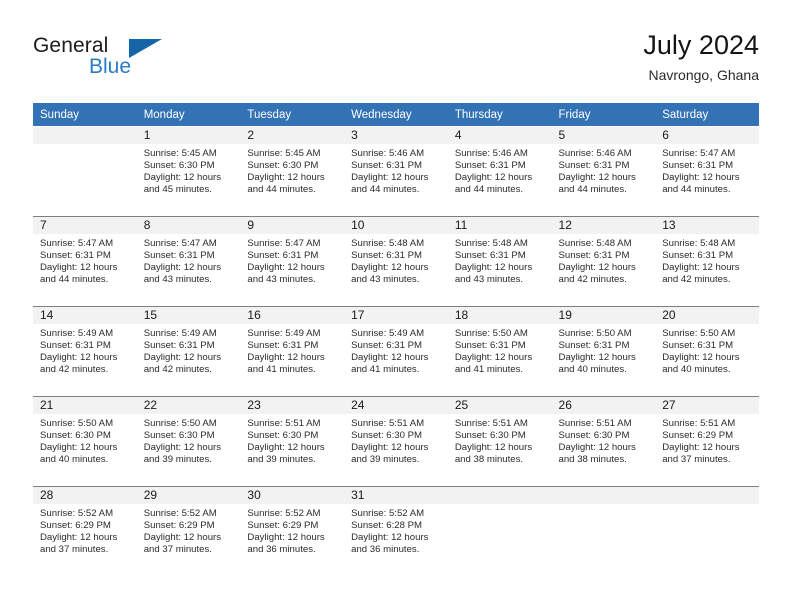  Describe the element at coordinates (123, 62) in the screenshot. I see `general-blue-logo: General Blue` at that location.